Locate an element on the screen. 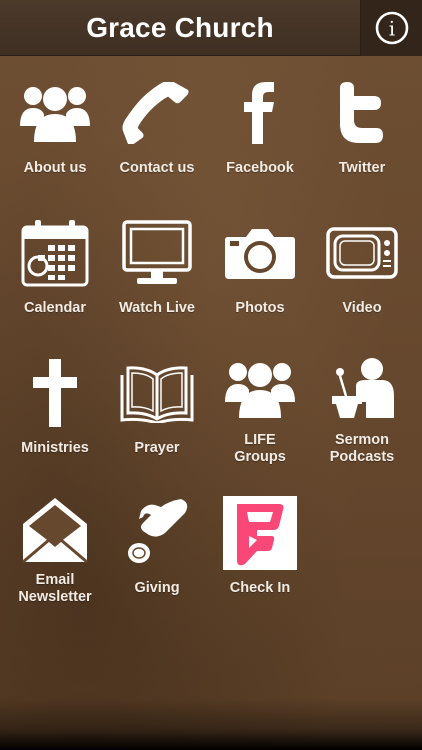 Image resolution: width=422 pixels, height=750 pixels. cross-icon is located at coordinates (55, 393).